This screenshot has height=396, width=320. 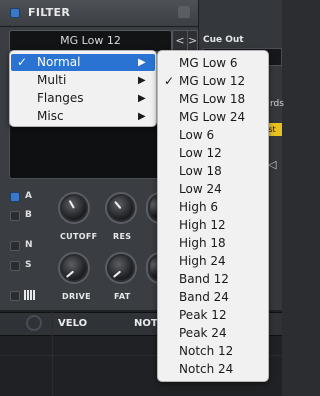 I want to click on menu-item-high-12: High 12, so click(x=213, y=225).